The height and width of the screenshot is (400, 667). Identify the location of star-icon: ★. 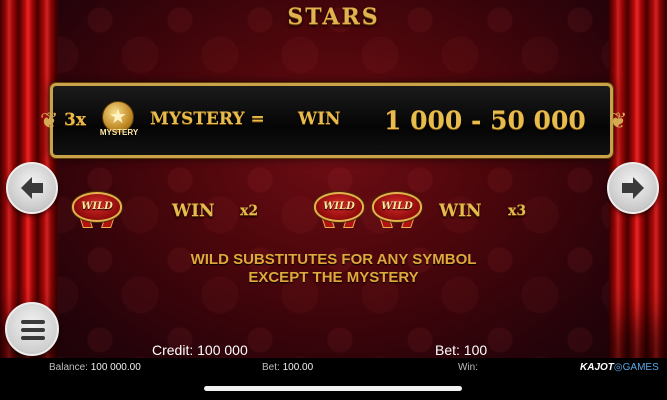
(118, 117).